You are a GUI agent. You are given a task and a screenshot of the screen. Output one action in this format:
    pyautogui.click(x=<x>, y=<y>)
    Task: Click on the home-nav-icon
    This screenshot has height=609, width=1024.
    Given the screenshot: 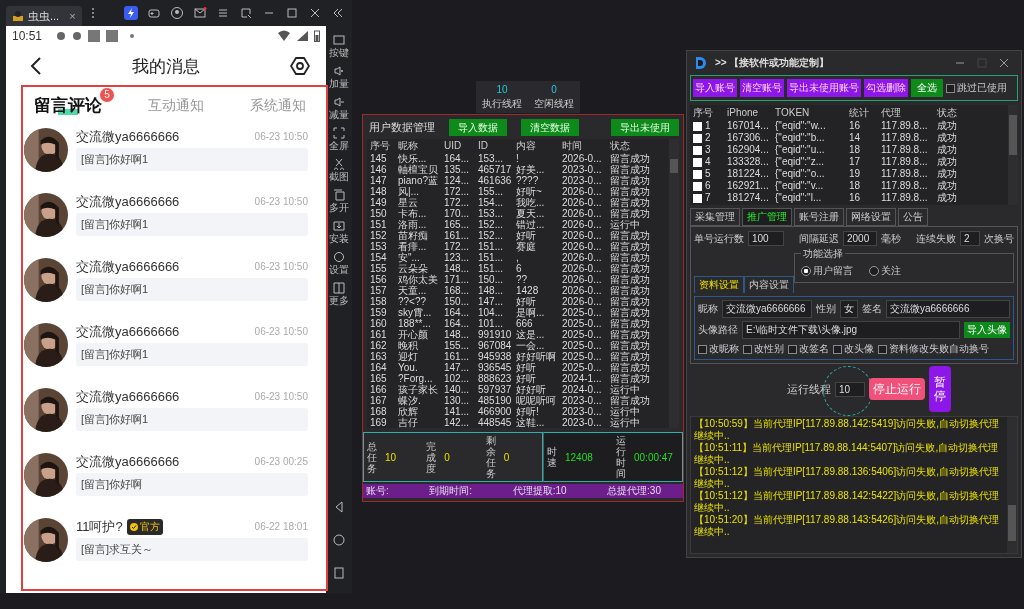 What is the action you would take?
    pyautogui.click(x=339, y=540)
    